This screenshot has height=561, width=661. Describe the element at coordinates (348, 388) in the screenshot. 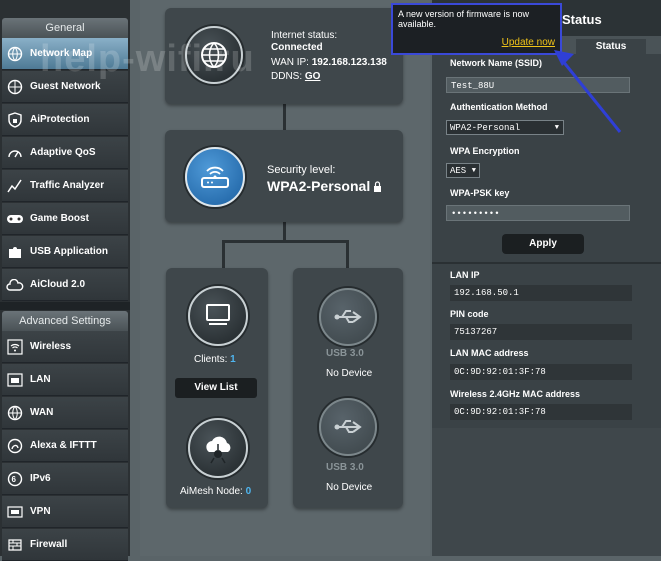

I see `usb-card: USB 3.0 No Device USB 3.0 No Device` at that location.